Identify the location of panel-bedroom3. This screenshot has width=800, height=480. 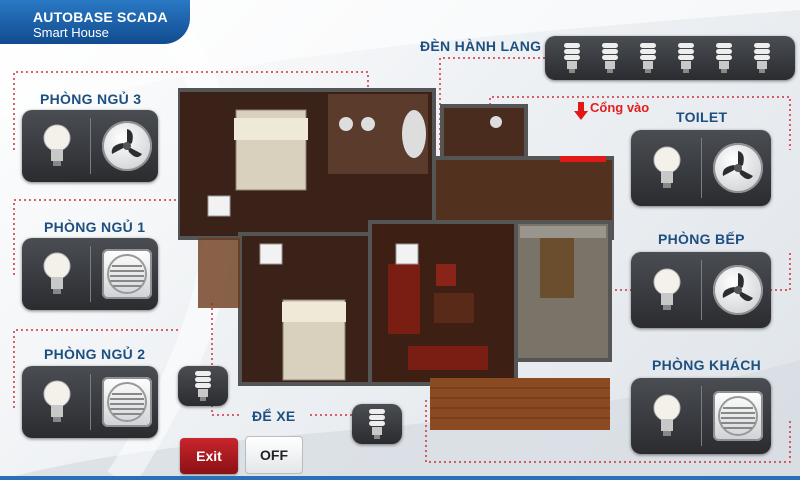
(90, 146).